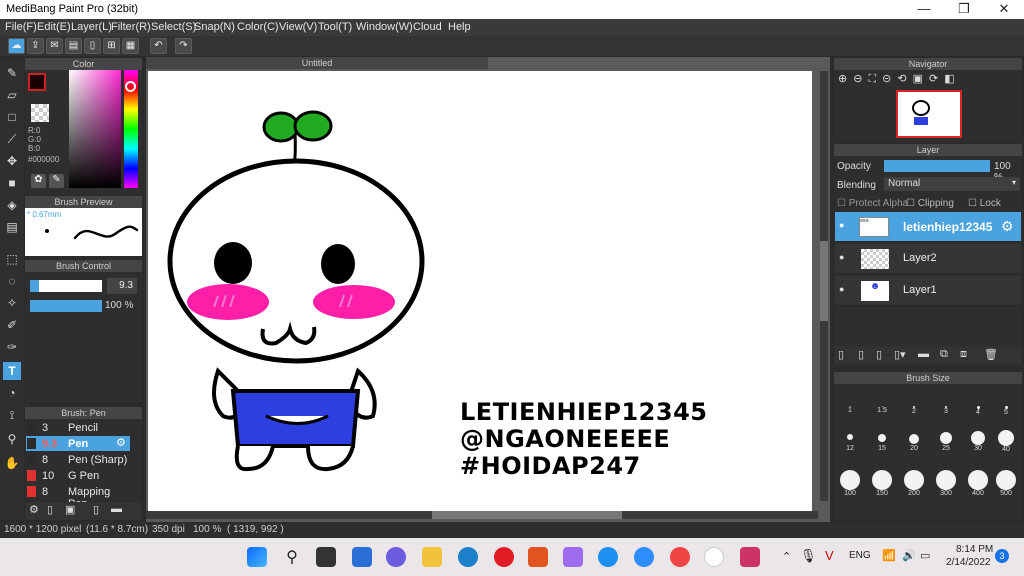 The image size is (1024, 576). I want to click on task-view-icon, so click(326, 557).